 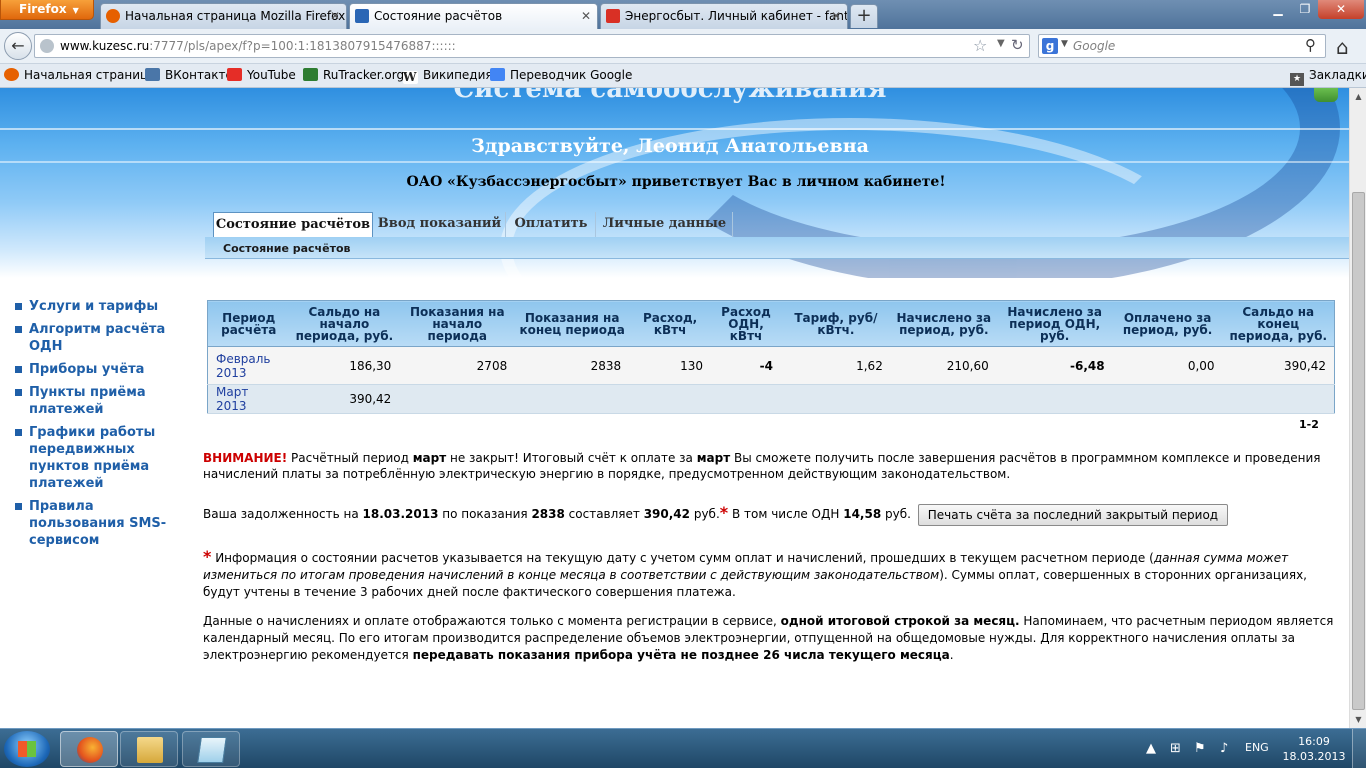 What do you see at coordinates (362, 16) in the screenshot?
I see `apex-icon` at bounding box center [362, 16].